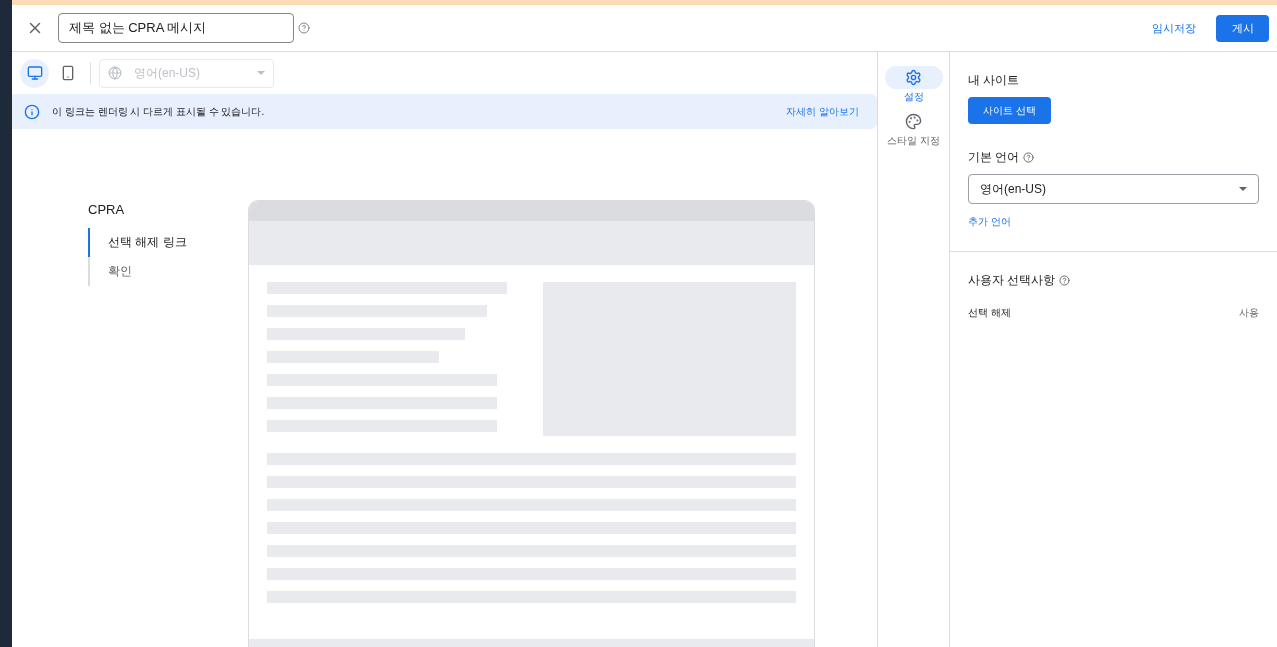 The image size is (1277, 647). What do you see at coordinates (176, 28) in the screenshot?
I see `title-input-field: 제목 없는 CPRA 메시지` at bounding box center [176, 28].